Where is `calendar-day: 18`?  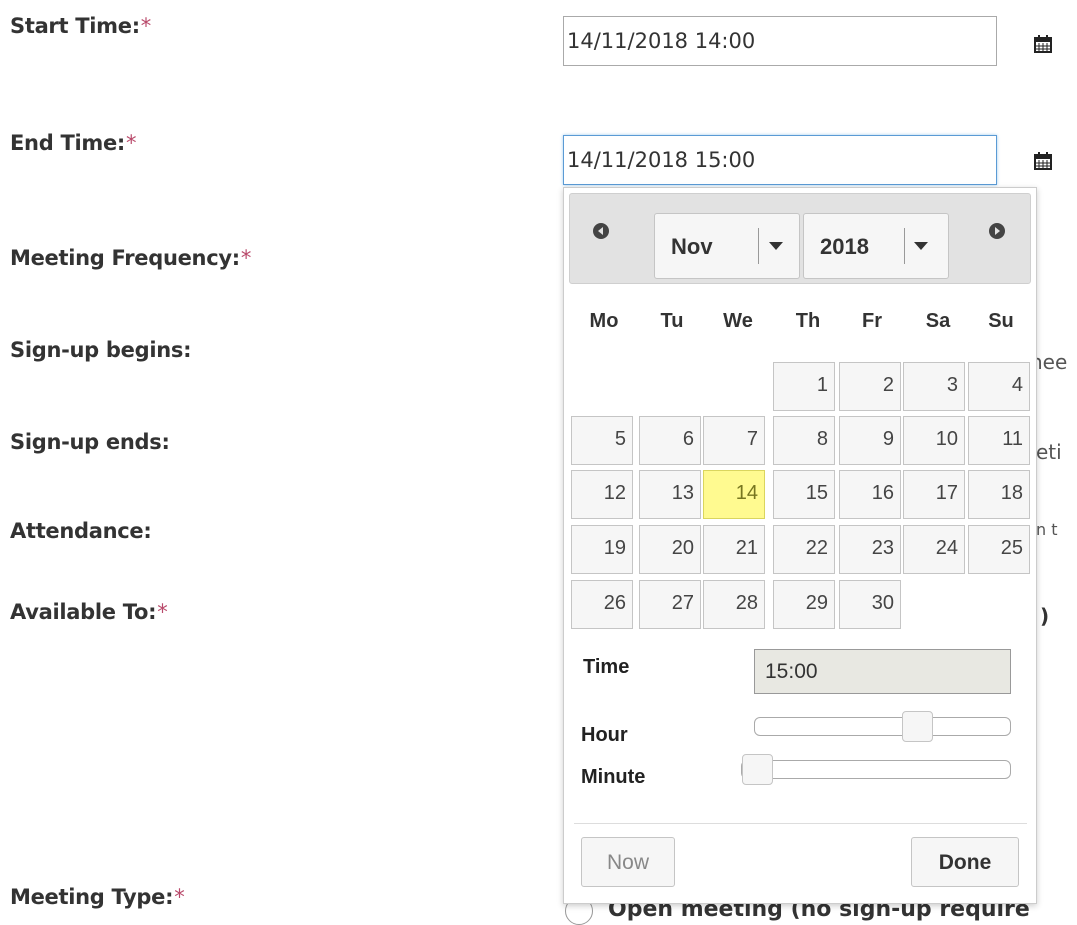 calendar-day: 18 is located at coordinates (999, 494).